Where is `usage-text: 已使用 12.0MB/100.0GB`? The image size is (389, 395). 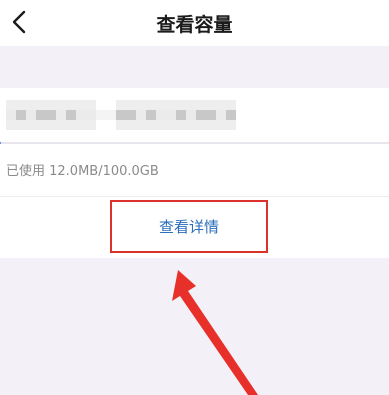 usage-text: 已使用 12.0MB/100.0GB is located at coordinates (82, 171).